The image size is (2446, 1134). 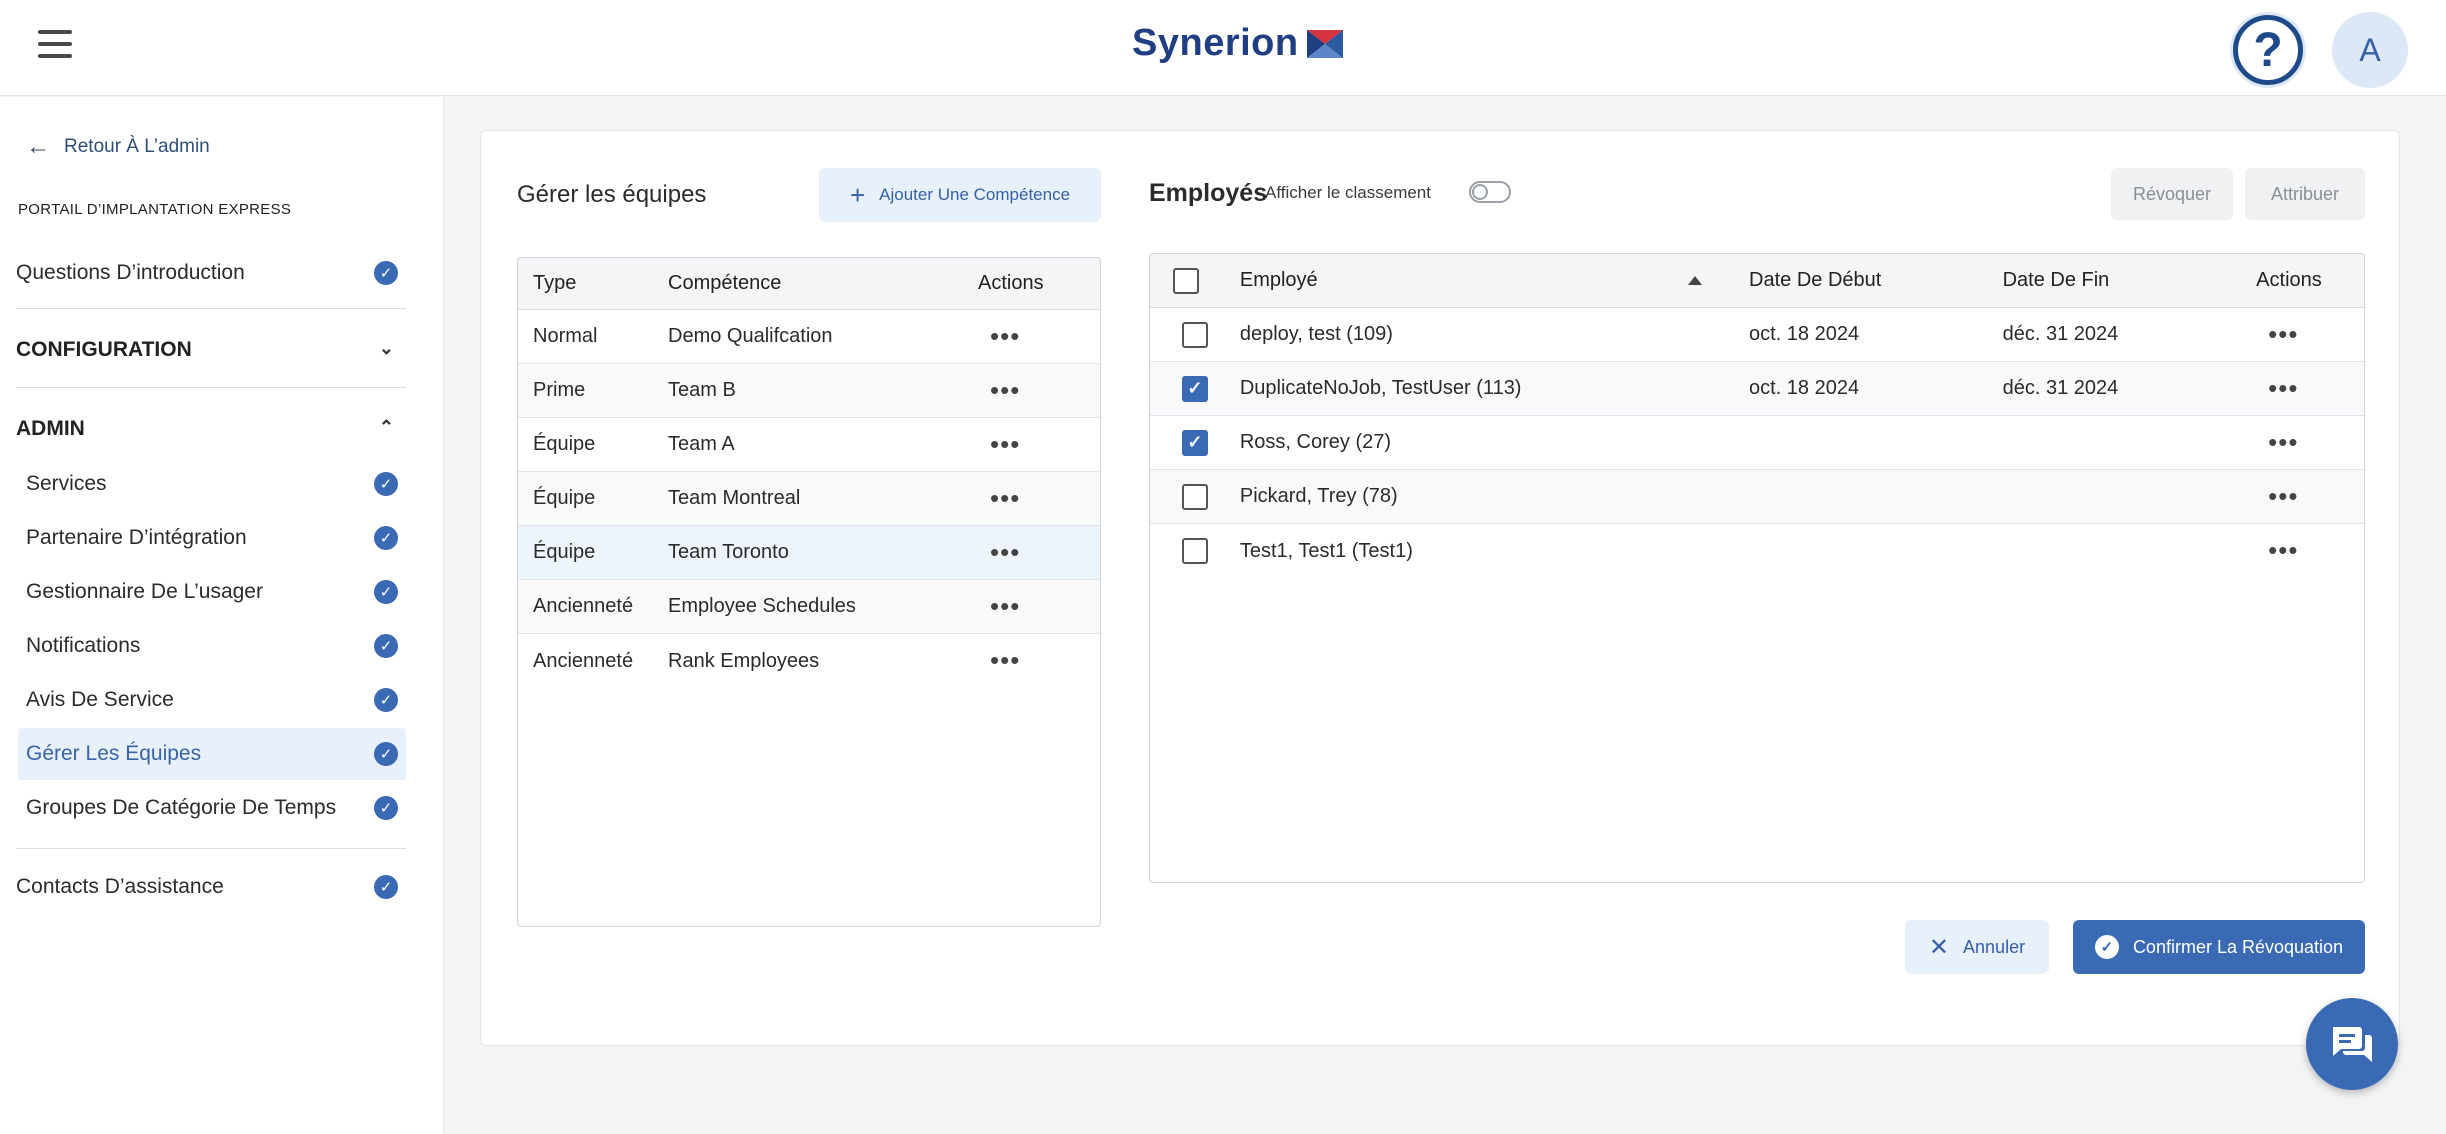 What do you see at coordinates (1757, 497) in the screenshot?
I see `table-row: Pickard, Trey (78) •••` at bounding box center [1757, 497].